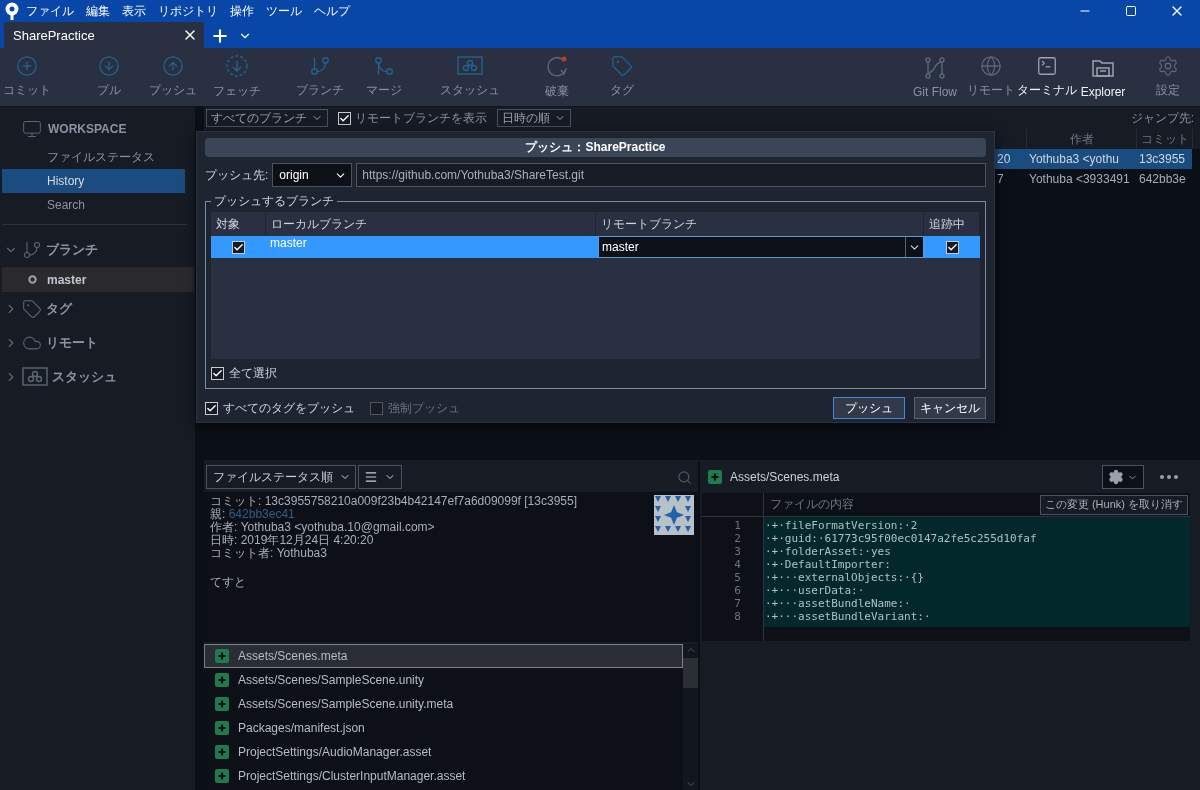  What do you see at coordinates (935, 67) in the screenshot?
I see `flow-icon` at bounding box center [935, 67].